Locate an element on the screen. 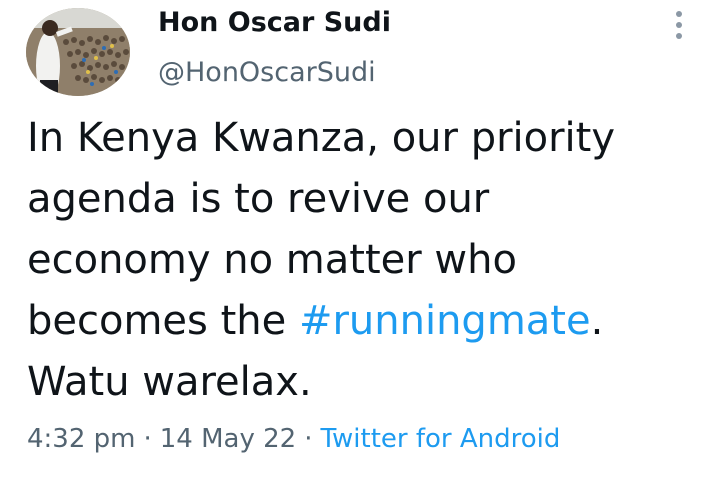  tweet-date: 14 May 22 is located at coordinates (228, 439).